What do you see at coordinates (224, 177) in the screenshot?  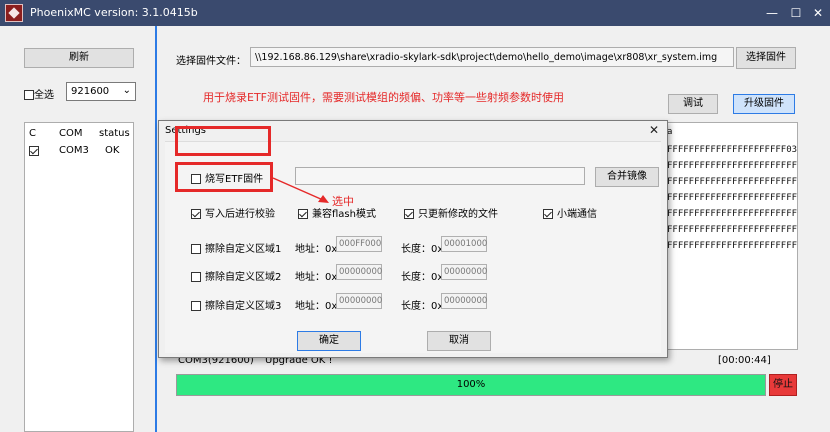 I see `verify-highlight-box` at bounding box center [224, 177].